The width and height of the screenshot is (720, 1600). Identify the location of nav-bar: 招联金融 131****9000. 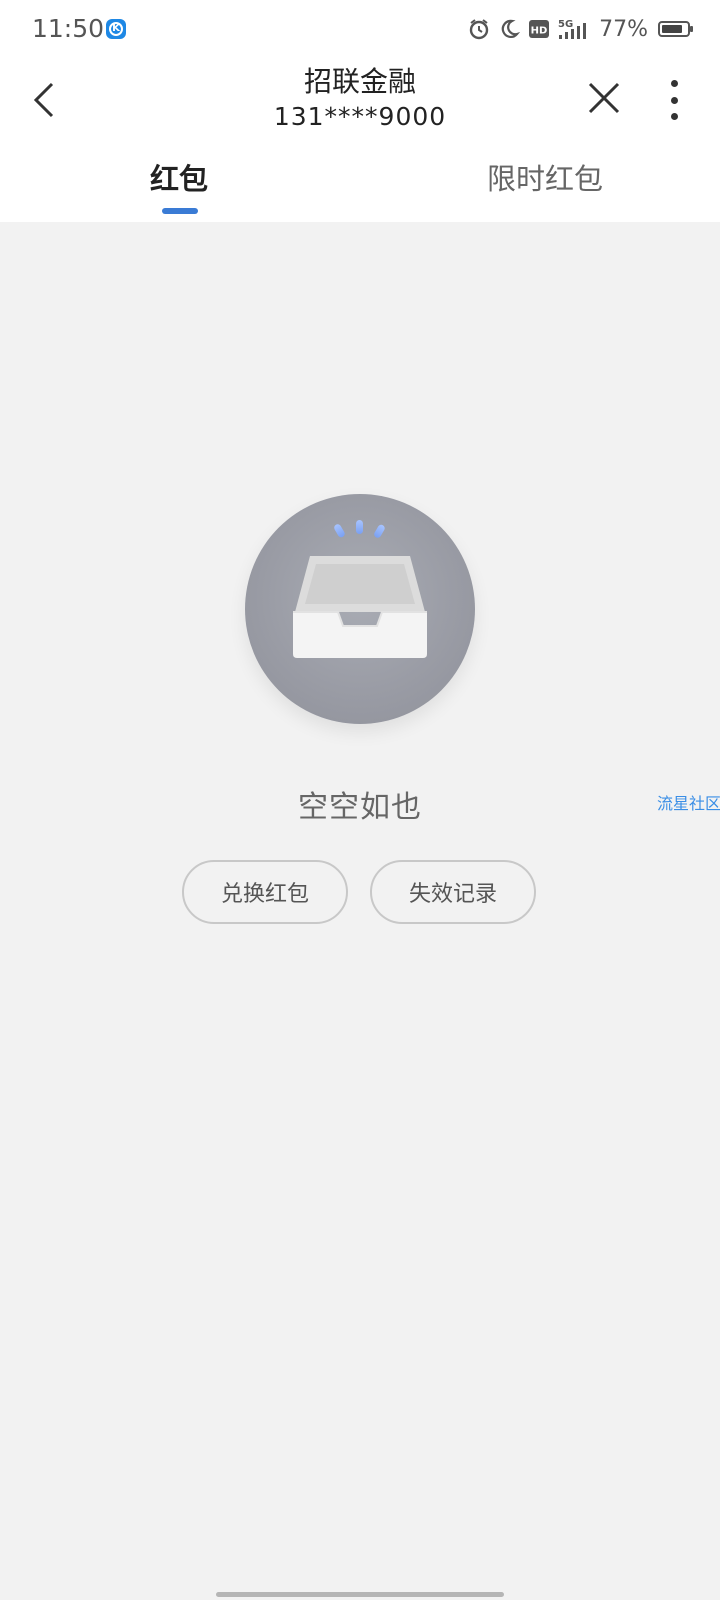
(360, 100).